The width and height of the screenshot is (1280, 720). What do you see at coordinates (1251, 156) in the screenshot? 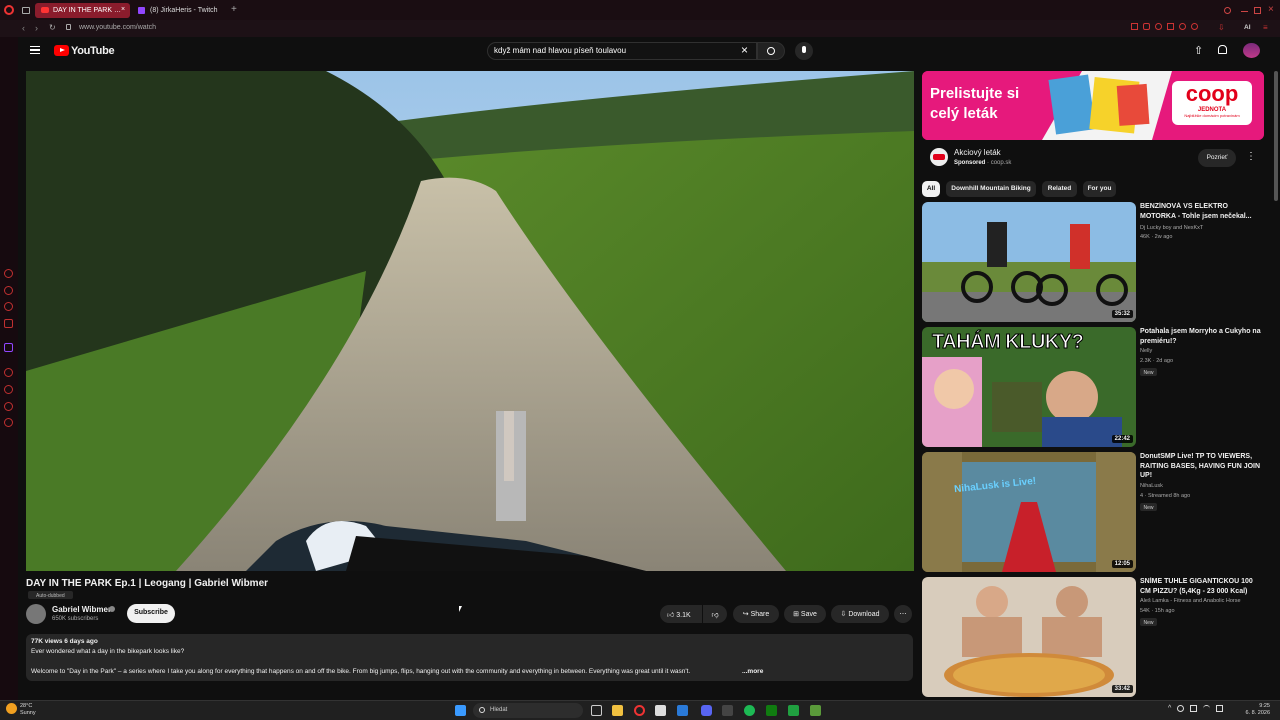
I see `ad-more-vertical-icon: ⋮` at bounding box center [1251, 156].